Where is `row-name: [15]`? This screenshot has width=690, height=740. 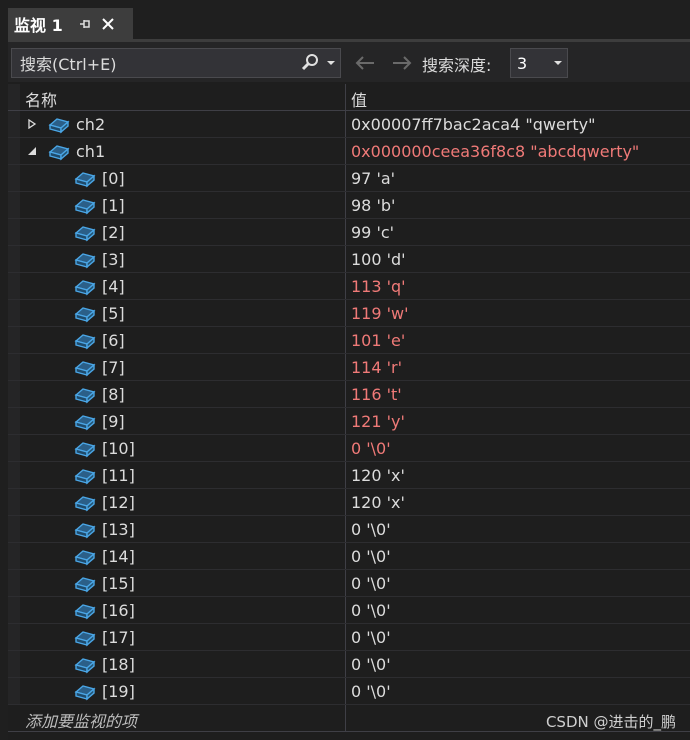
row-name: [15] is located at coordinates (118, 583).